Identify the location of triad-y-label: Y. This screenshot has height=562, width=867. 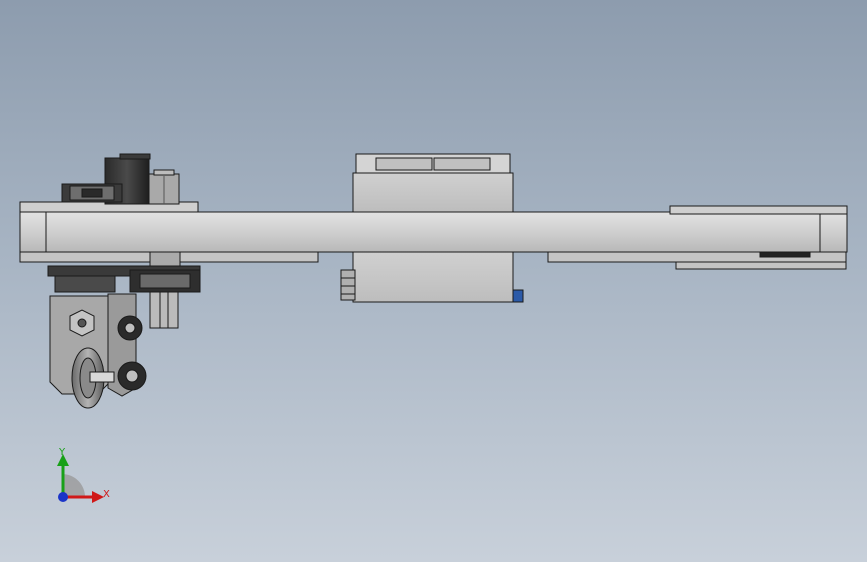
(62, 452).